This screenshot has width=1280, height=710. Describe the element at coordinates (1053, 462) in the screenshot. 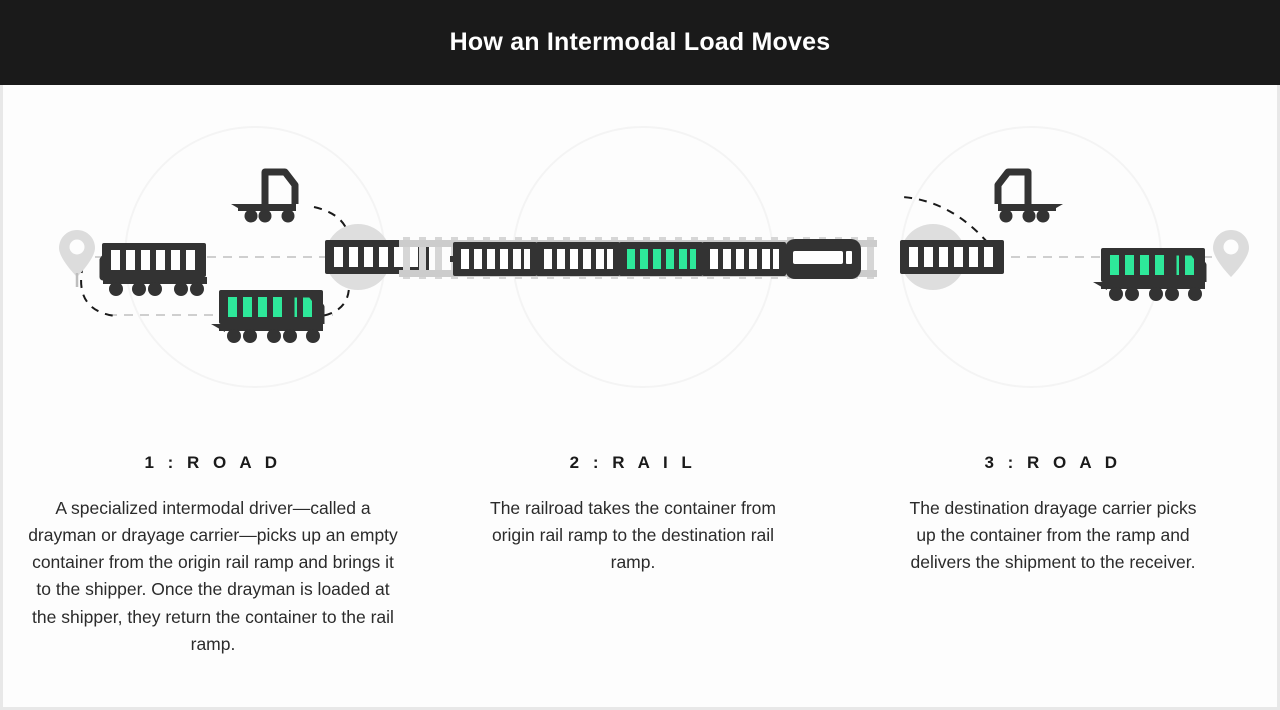

I see `step-3-title: 3 : R O A D` at that location.